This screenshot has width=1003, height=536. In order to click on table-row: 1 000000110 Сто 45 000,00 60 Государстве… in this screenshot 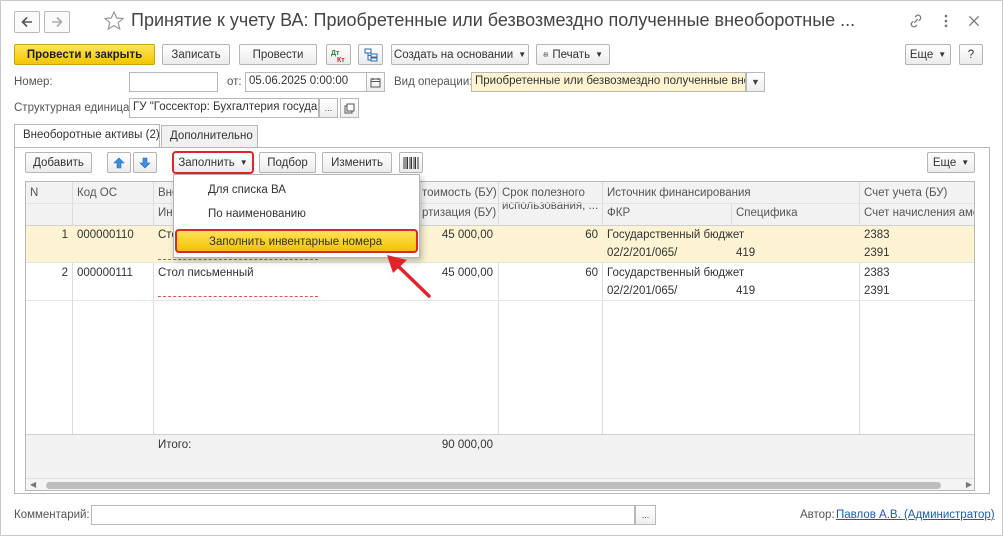, I will do `click(500, 244)`.